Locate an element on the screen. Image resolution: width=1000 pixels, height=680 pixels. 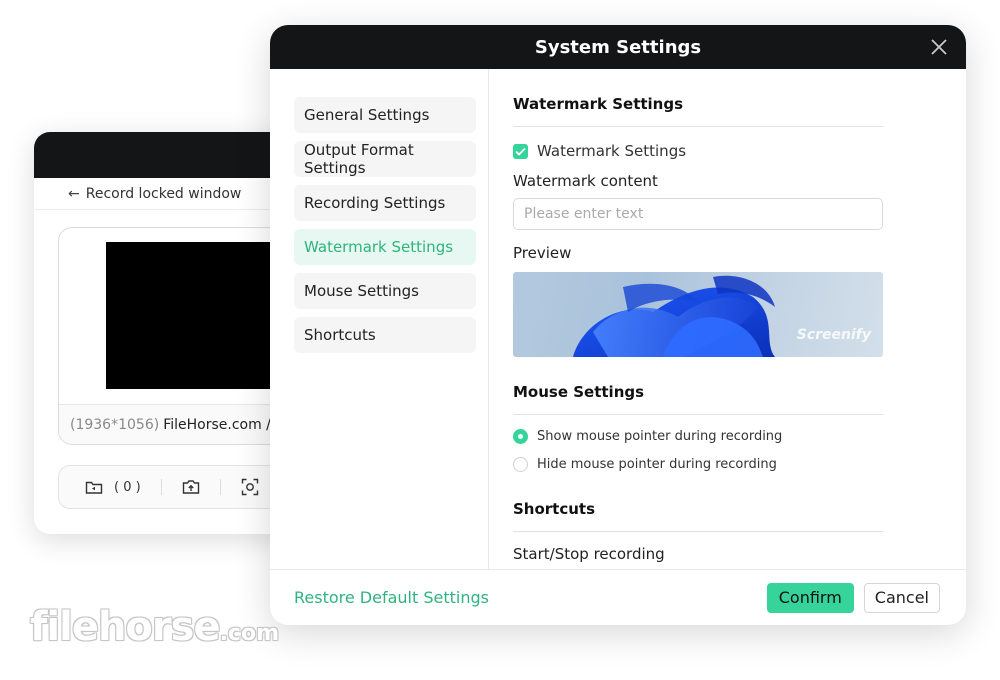
restore-default-settings-link: Restore Default Settings is located at coordinates (530, 597).